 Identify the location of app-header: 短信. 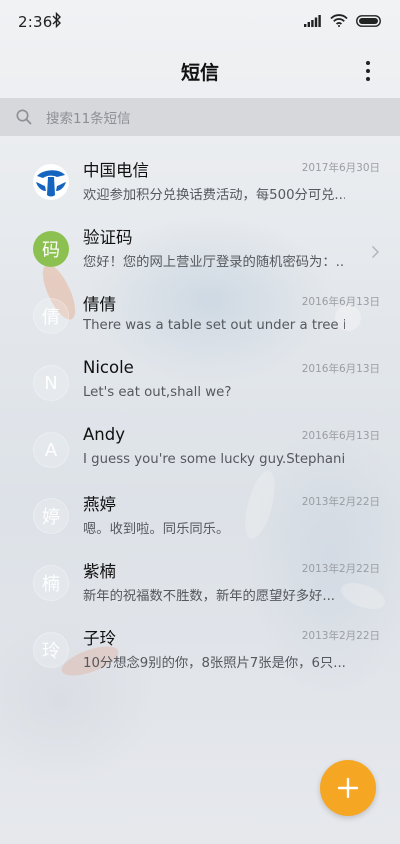
(200, 70).